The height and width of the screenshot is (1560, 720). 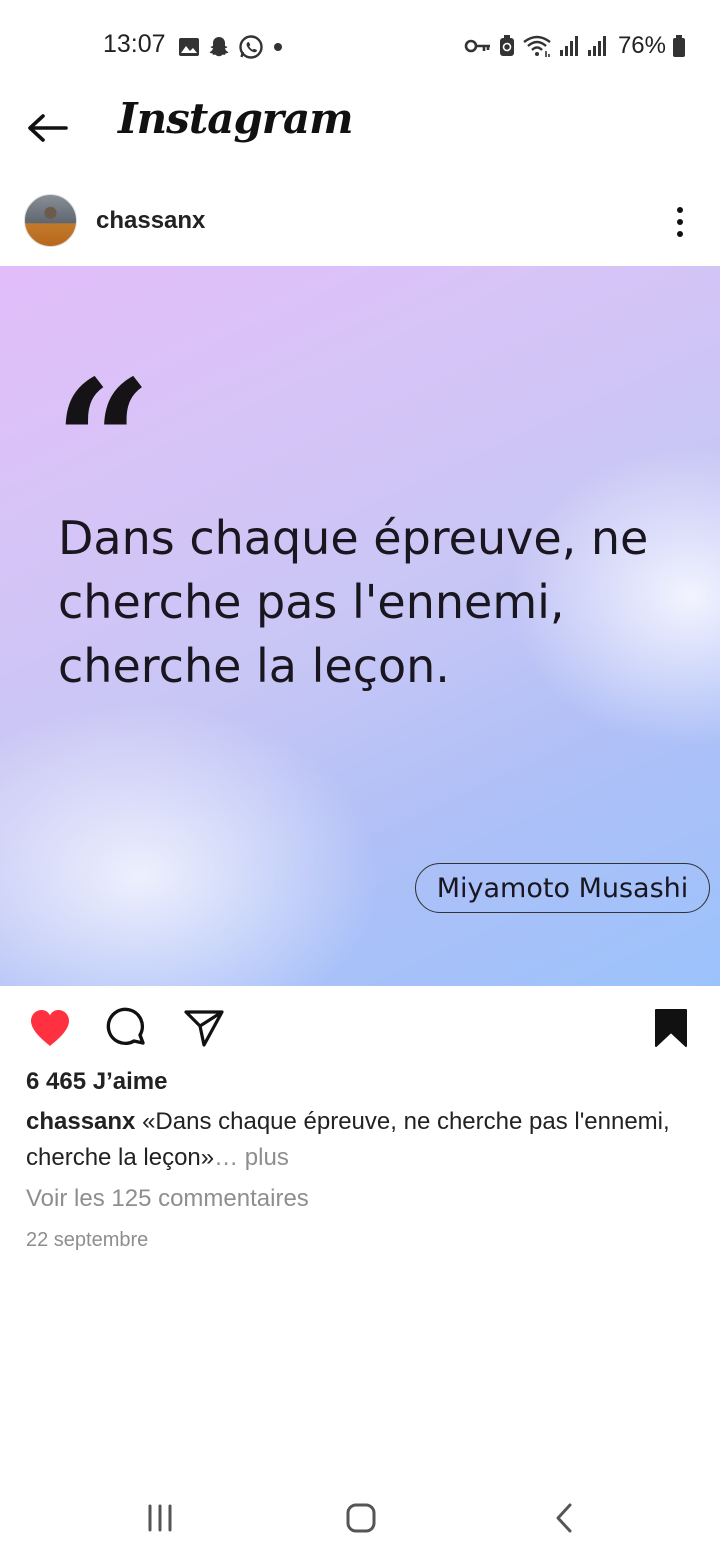 What do you see at coordinates (360, 1027) in the screenshot?
I see `post-actions` at bounding box center [360, 1027].